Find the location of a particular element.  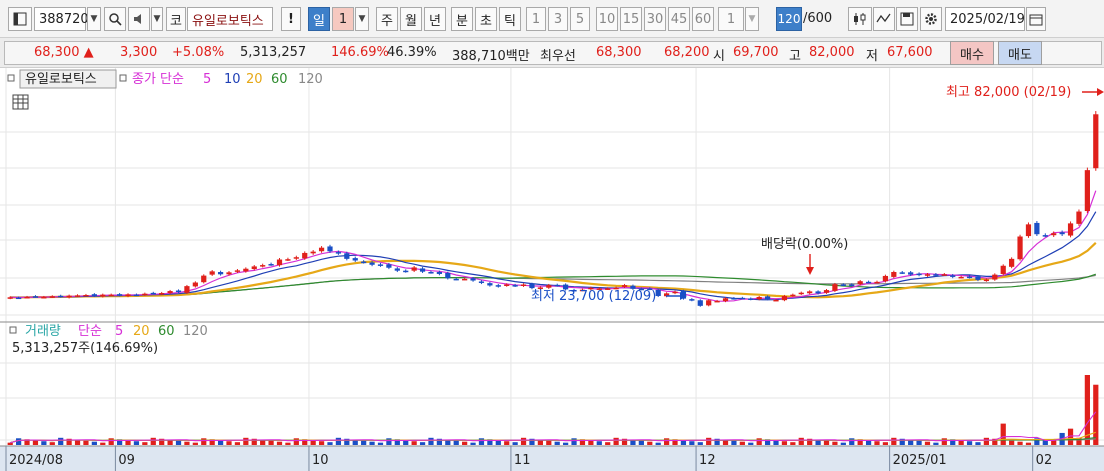

tab-monthly: 월 is located at coordinates (411, 19).